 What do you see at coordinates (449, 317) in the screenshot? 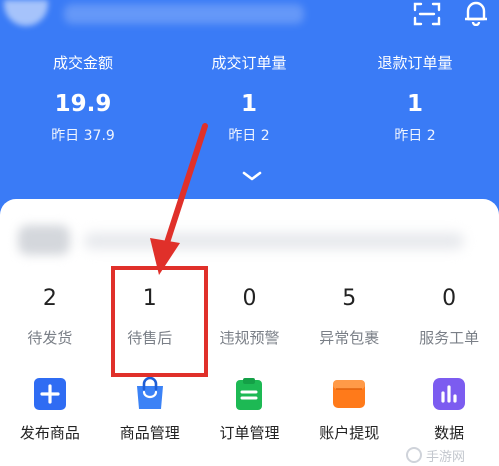
I see `metric-service-ticket: 0 服务工单` at bounding box center [449, 317].